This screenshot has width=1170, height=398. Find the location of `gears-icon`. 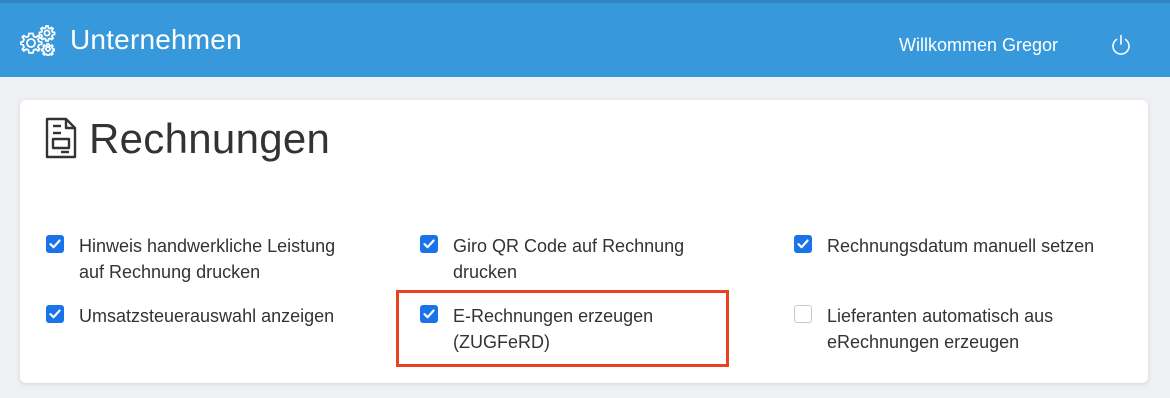

gears-icon is located at coordinates (38, 40).